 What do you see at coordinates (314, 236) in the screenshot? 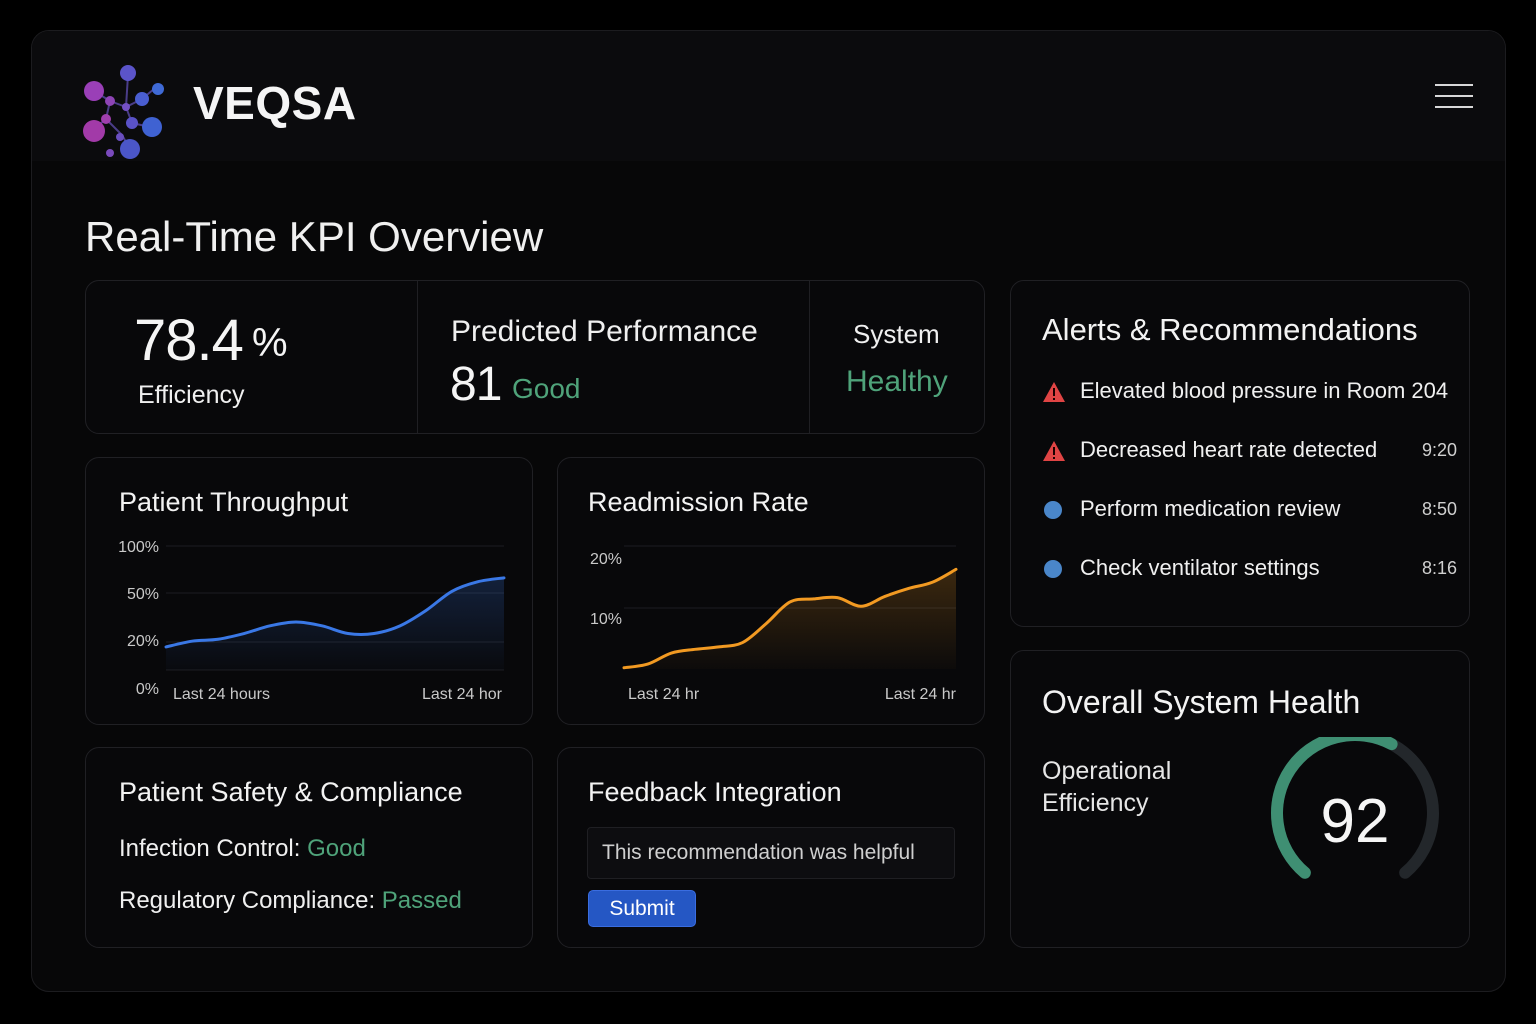
I see `page-title: Real-Time KPI Overview` at bounding box center [314, 236].